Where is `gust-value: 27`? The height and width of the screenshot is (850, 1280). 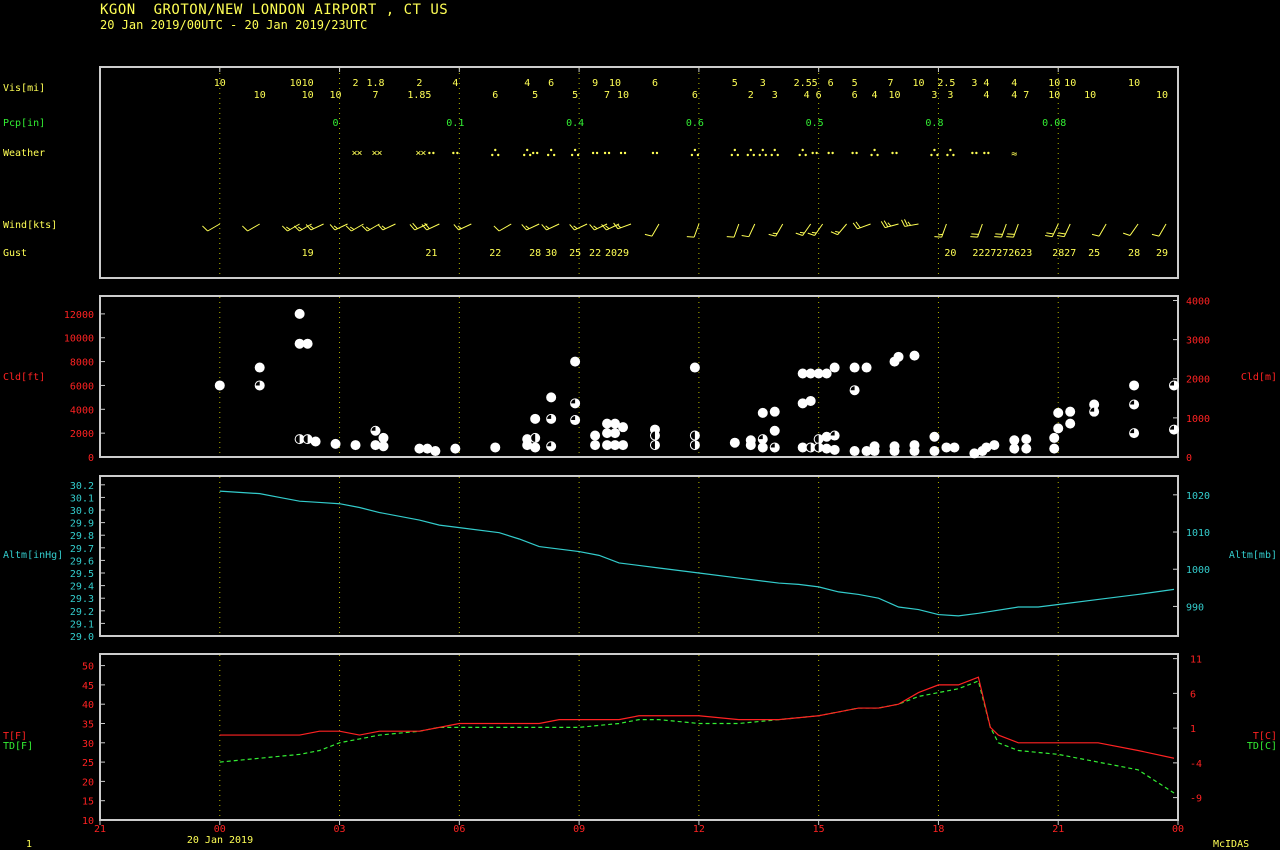
gust-value: 27 is located at coordinates (1070, 253).